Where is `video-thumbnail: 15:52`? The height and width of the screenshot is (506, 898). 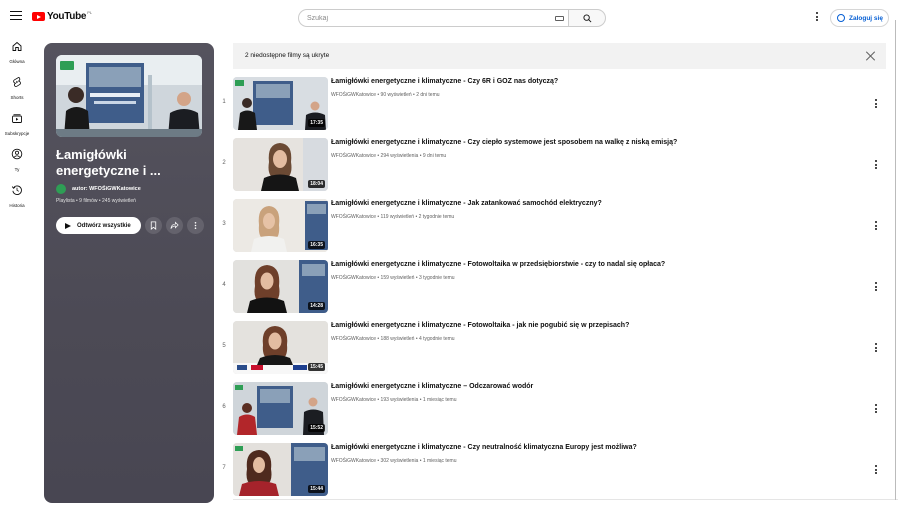 video-thumbnail: 15:52 is located at coordinates (280, 408).